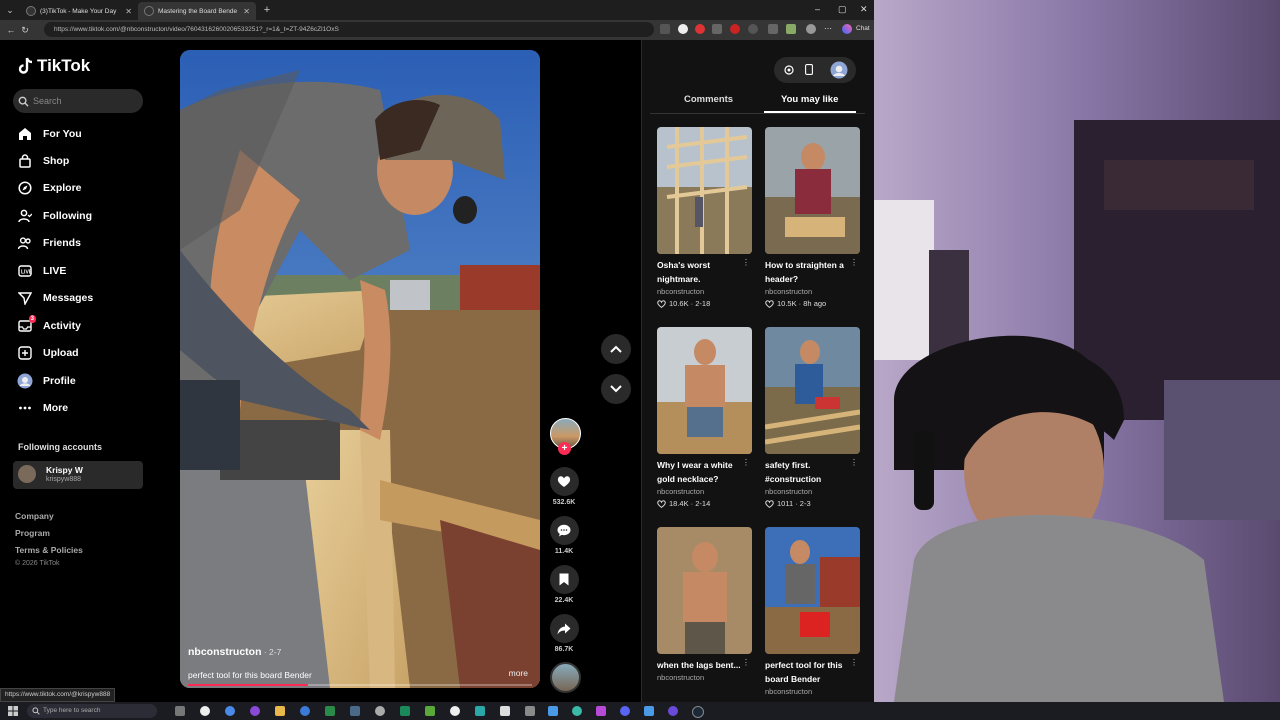 The width and height of the screenshot is (1280, 720). Describe the element at coordinates (864, 9) in the screenshot. I see `window-close-icon: ✕` at that location.